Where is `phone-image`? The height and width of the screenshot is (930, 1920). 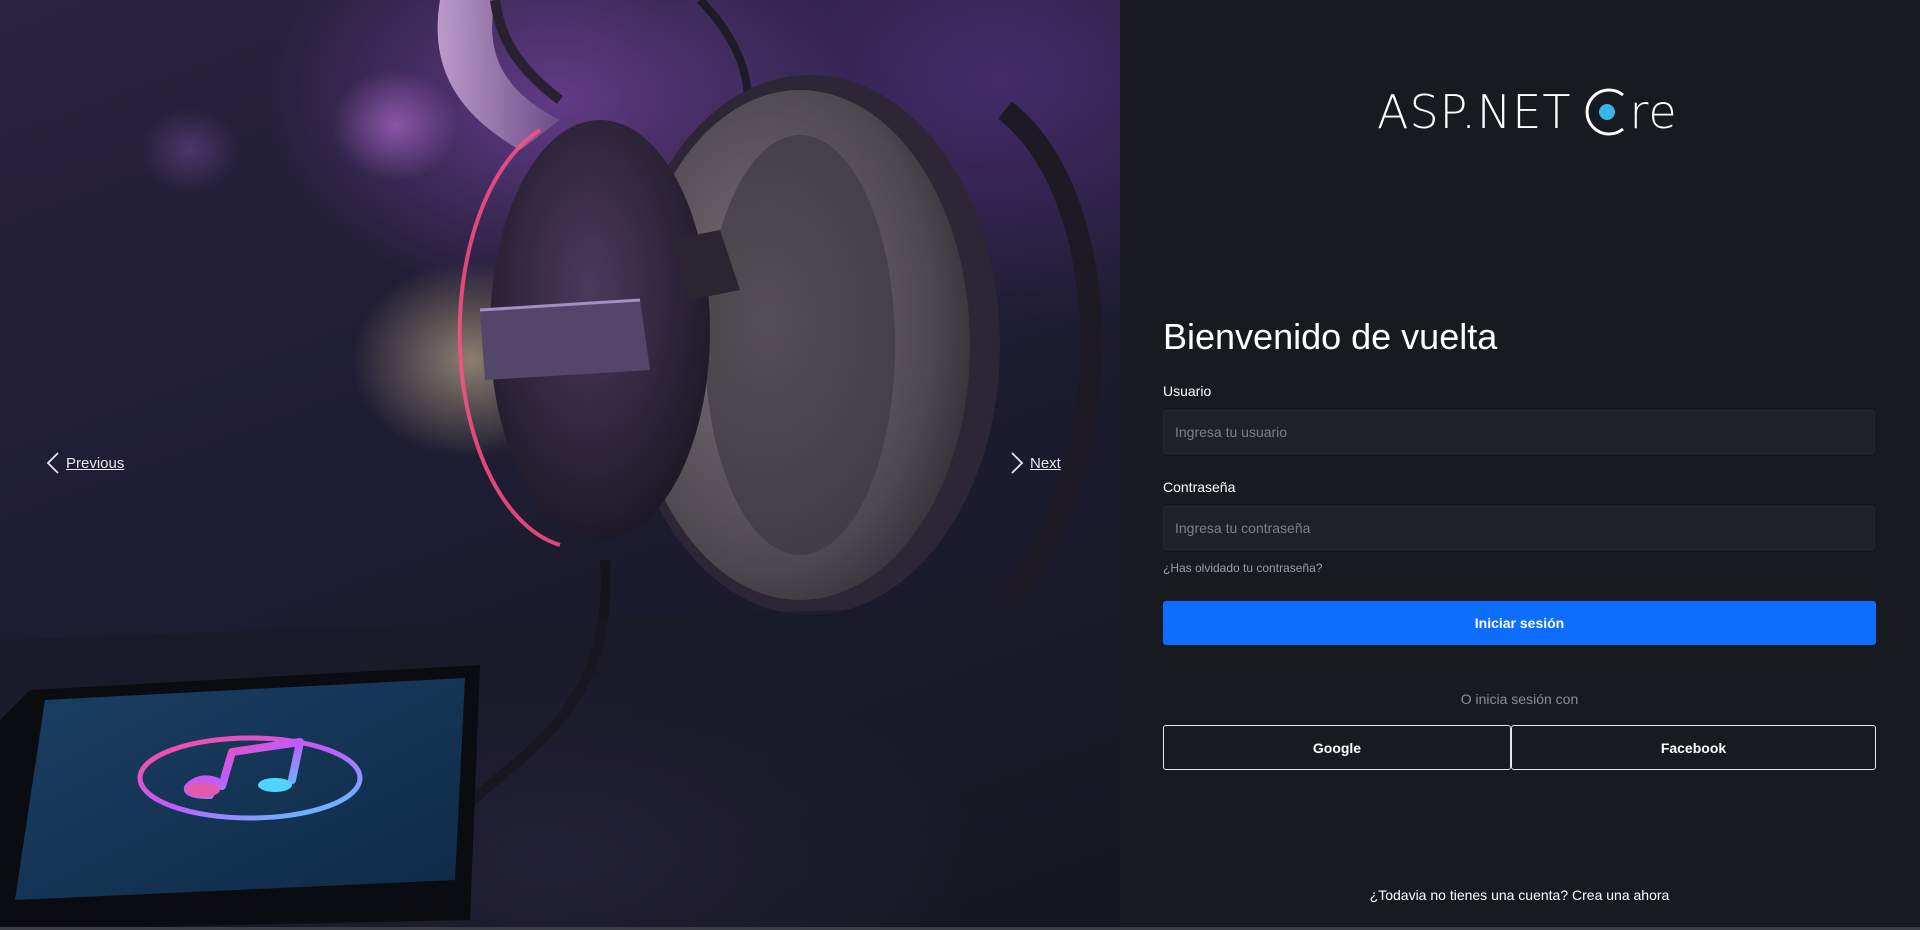
phone-image is located at coordinates (240, 797).